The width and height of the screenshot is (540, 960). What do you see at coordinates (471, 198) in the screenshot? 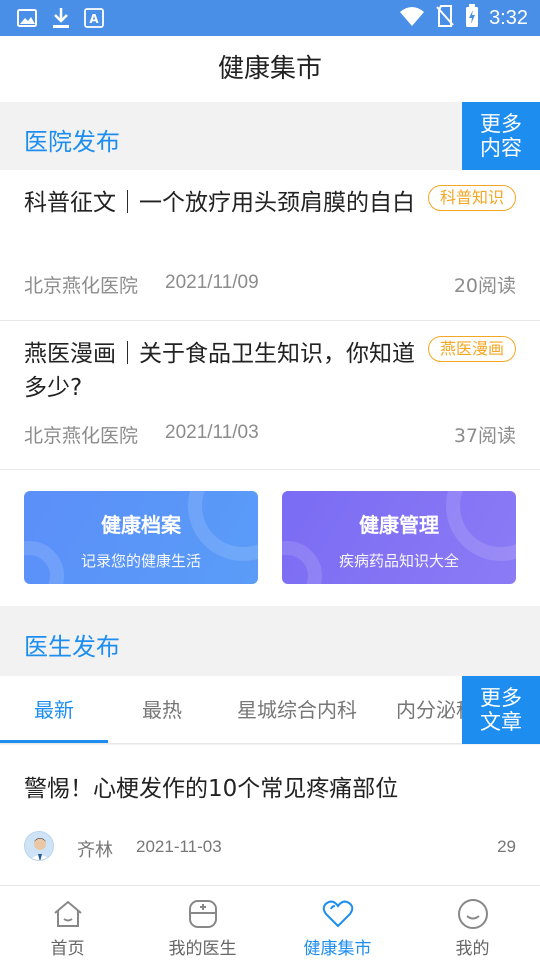
I see `article-tag: 科普知识` at bounding box center [471, 198].